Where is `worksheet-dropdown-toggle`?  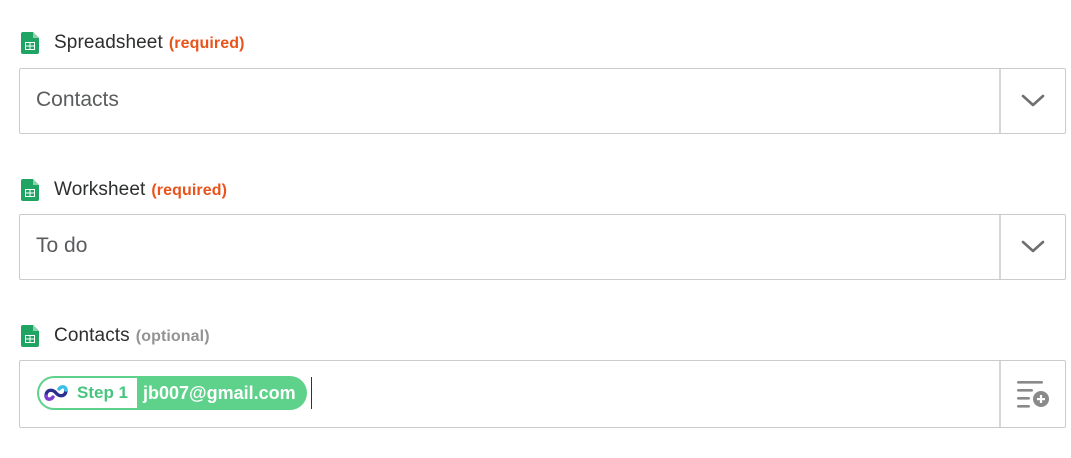
worksheet-dropdown-toggle is located at coordinates (1032, 247).